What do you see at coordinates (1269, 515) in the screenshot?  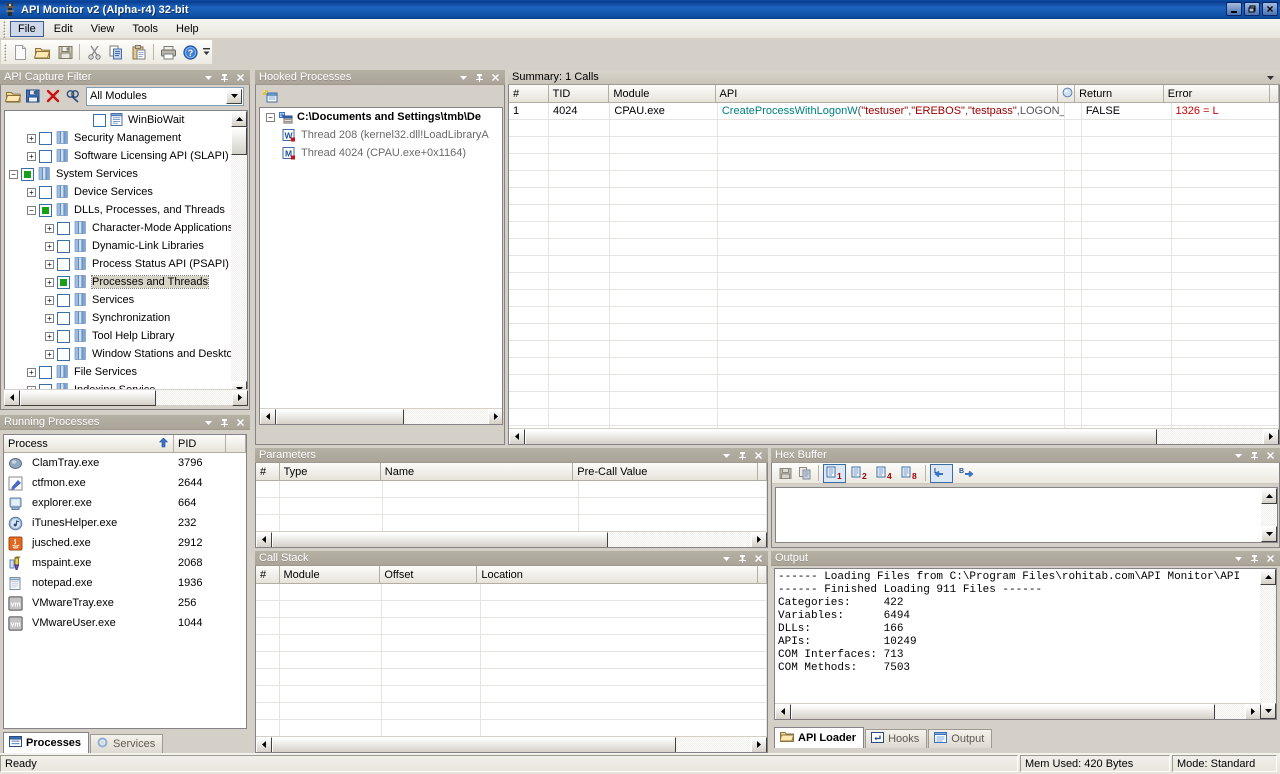 I see `hex-buffer-vscrollbar` at bounding box center [1269, 515].